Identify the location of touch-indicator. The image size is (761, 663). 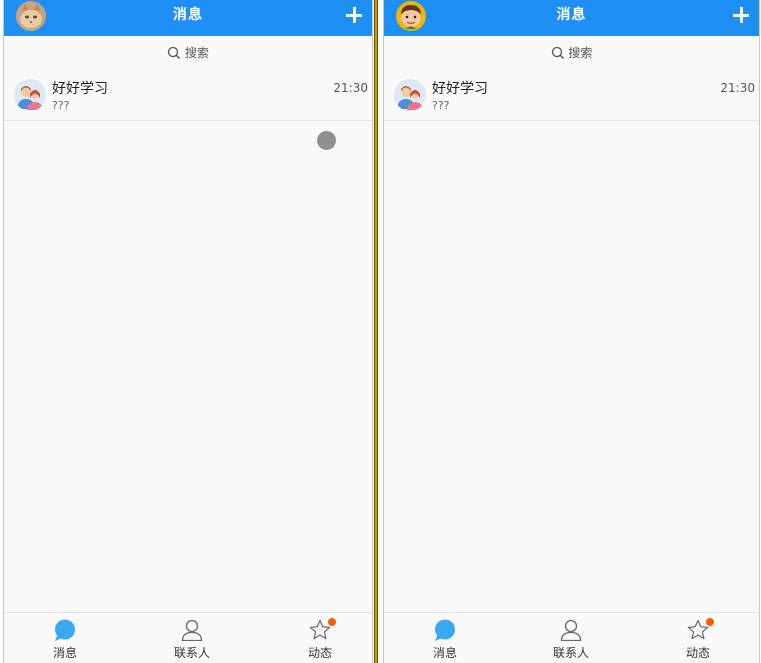
(326, 140).